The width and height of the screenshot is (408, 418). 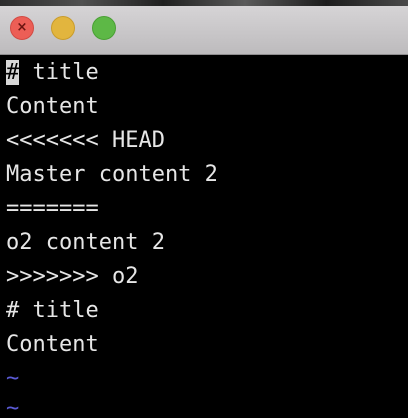 What do you see at coordinates (104, 28) in the screenshot?
I see `zoom-button` at bounding box center [104, 28].